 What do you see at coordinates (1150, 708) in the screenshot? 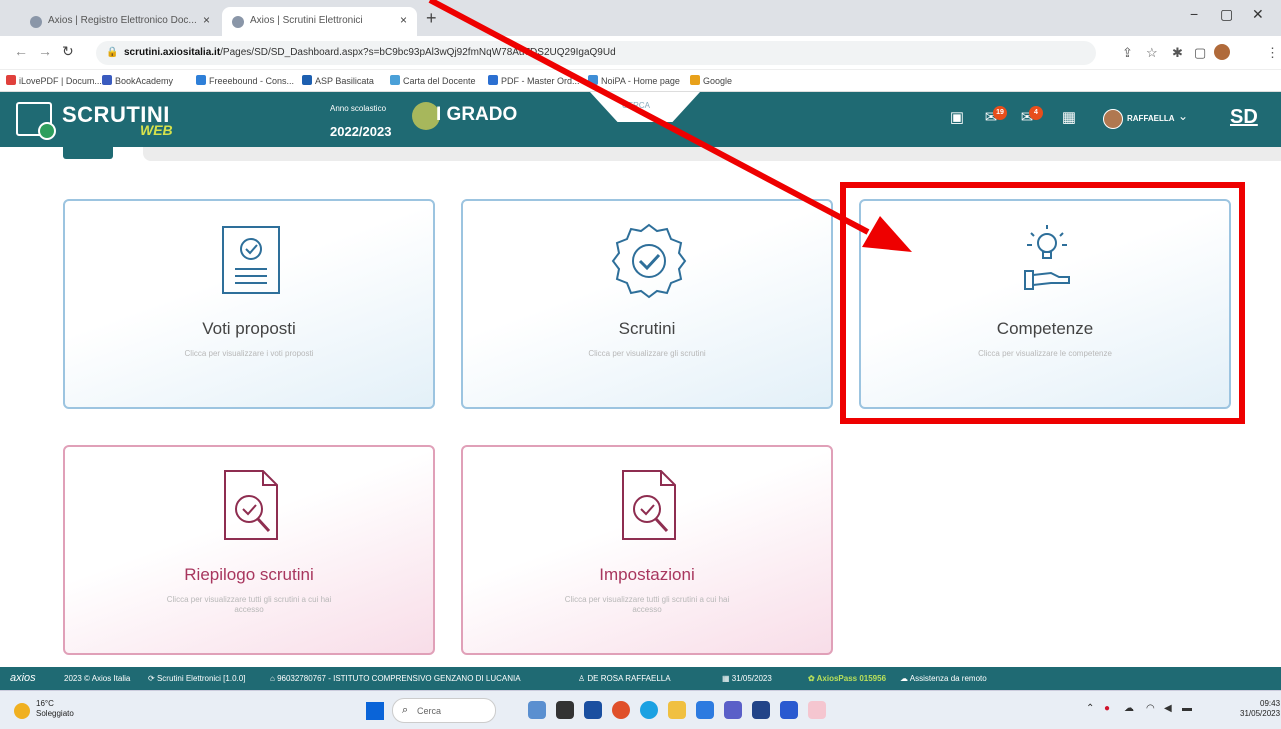
I see `wifi-icon: ◠` at bounding box center [1150, 708].